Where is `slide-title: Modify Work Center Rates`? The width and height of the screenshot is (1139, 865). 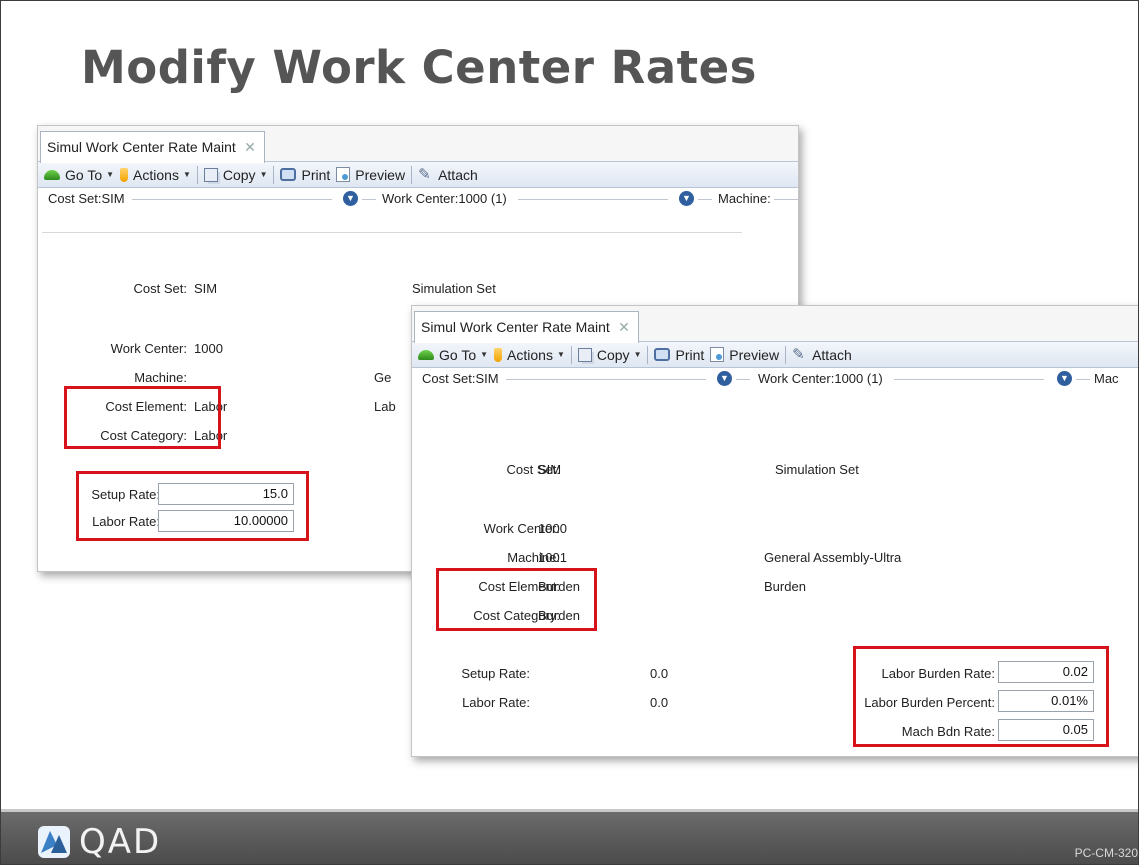 slide-title: Modify Work Center Rates is located at coordinates (419, 67).